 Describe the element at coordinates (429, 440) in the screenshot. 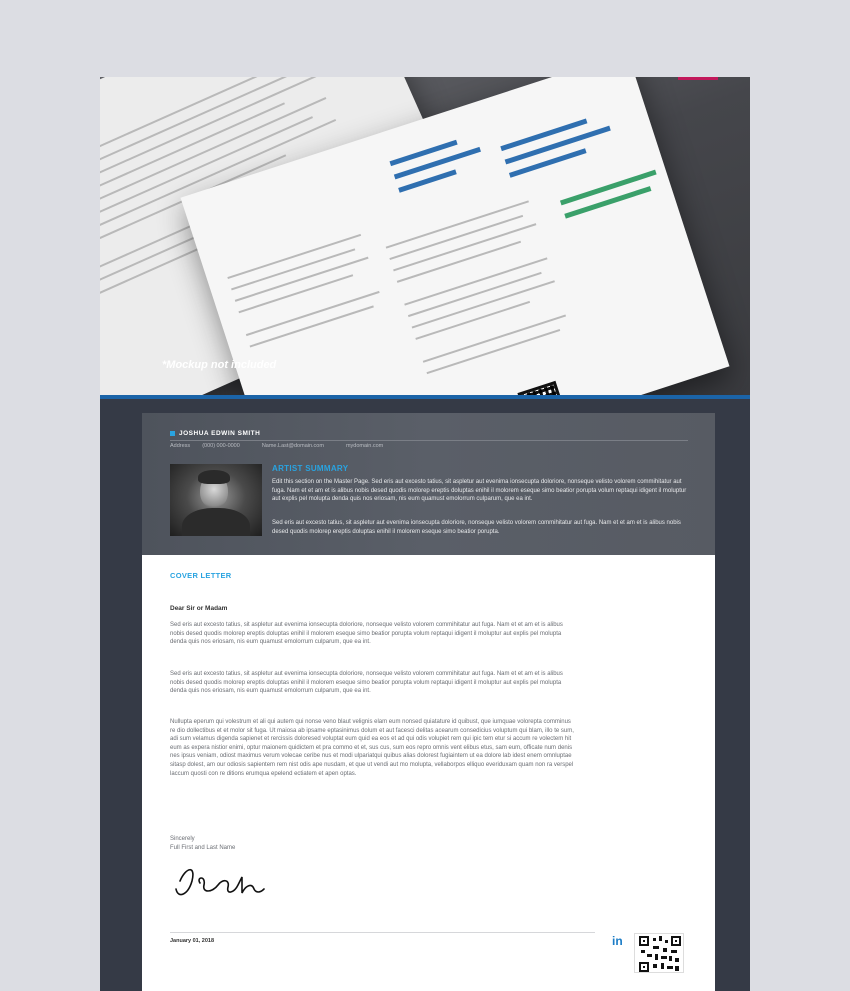

I see `header-divider` at that location.